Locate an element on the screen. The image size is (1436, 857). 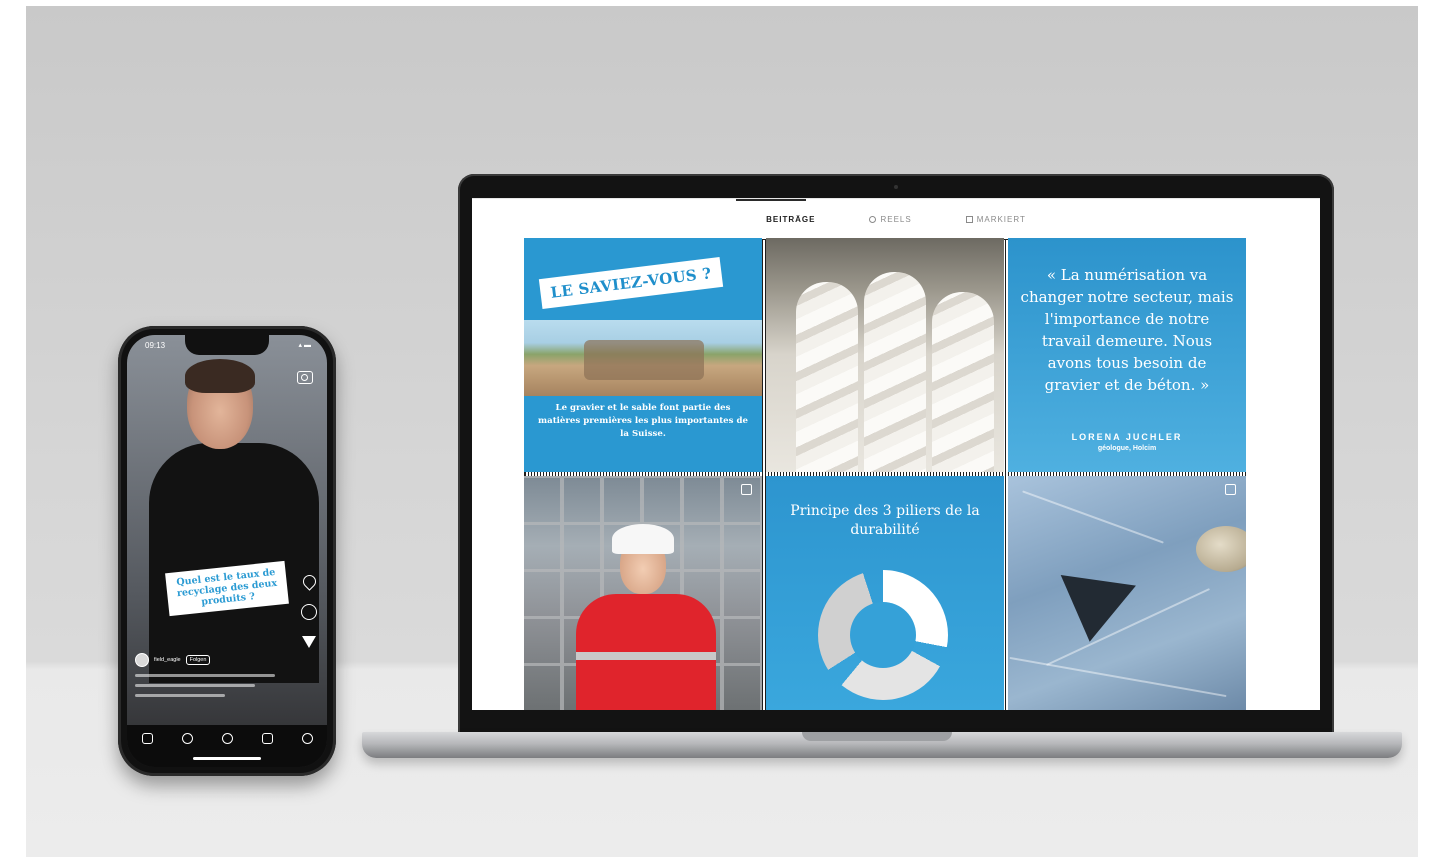
avatar is located at coordinates (142, 660).